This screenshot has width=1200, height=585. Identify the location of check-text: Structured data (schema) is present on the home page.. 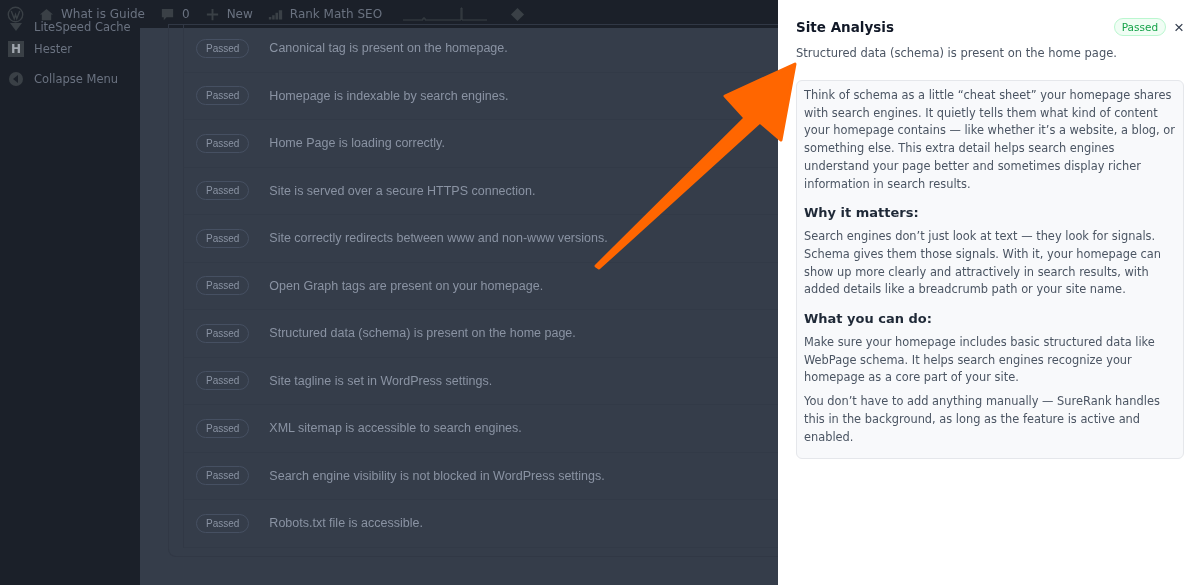
(422, 333).